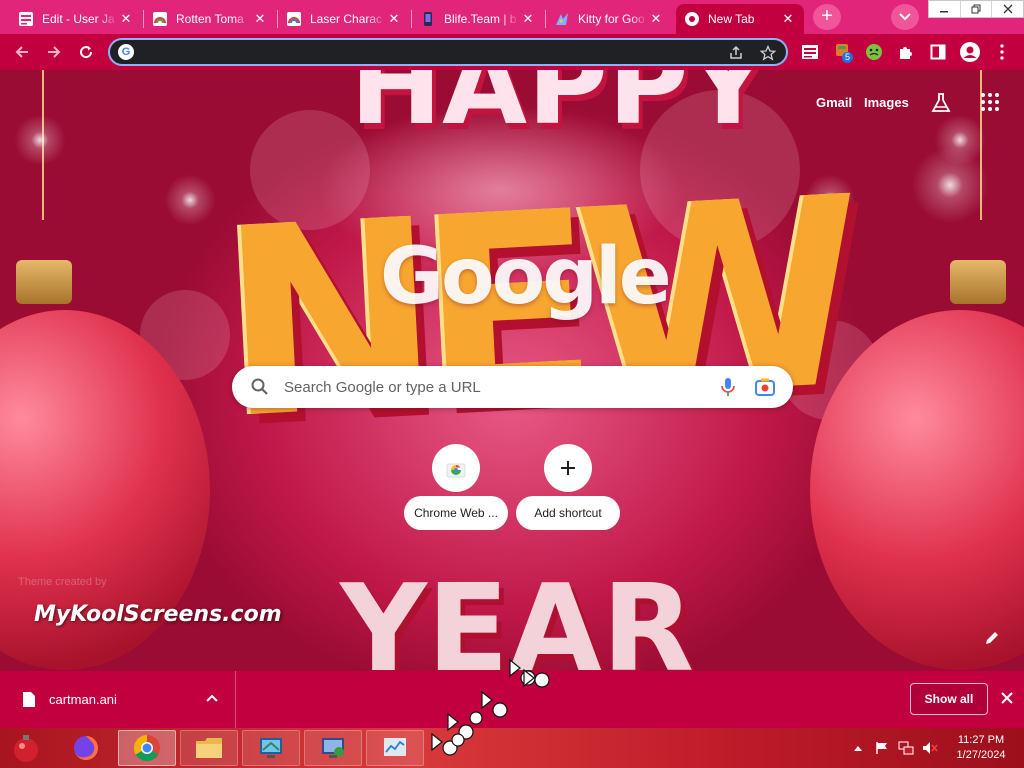 This screenshot has height=768, width=1024. Describe the element at coordinates (981, 755) in the screenshot. I see `clock-date: 1/27/2024` at that location.